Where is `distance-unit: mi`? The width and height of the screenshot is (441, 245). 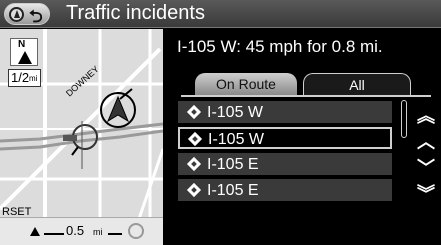
distance-unit: mi is located at coordinates (98, 232).